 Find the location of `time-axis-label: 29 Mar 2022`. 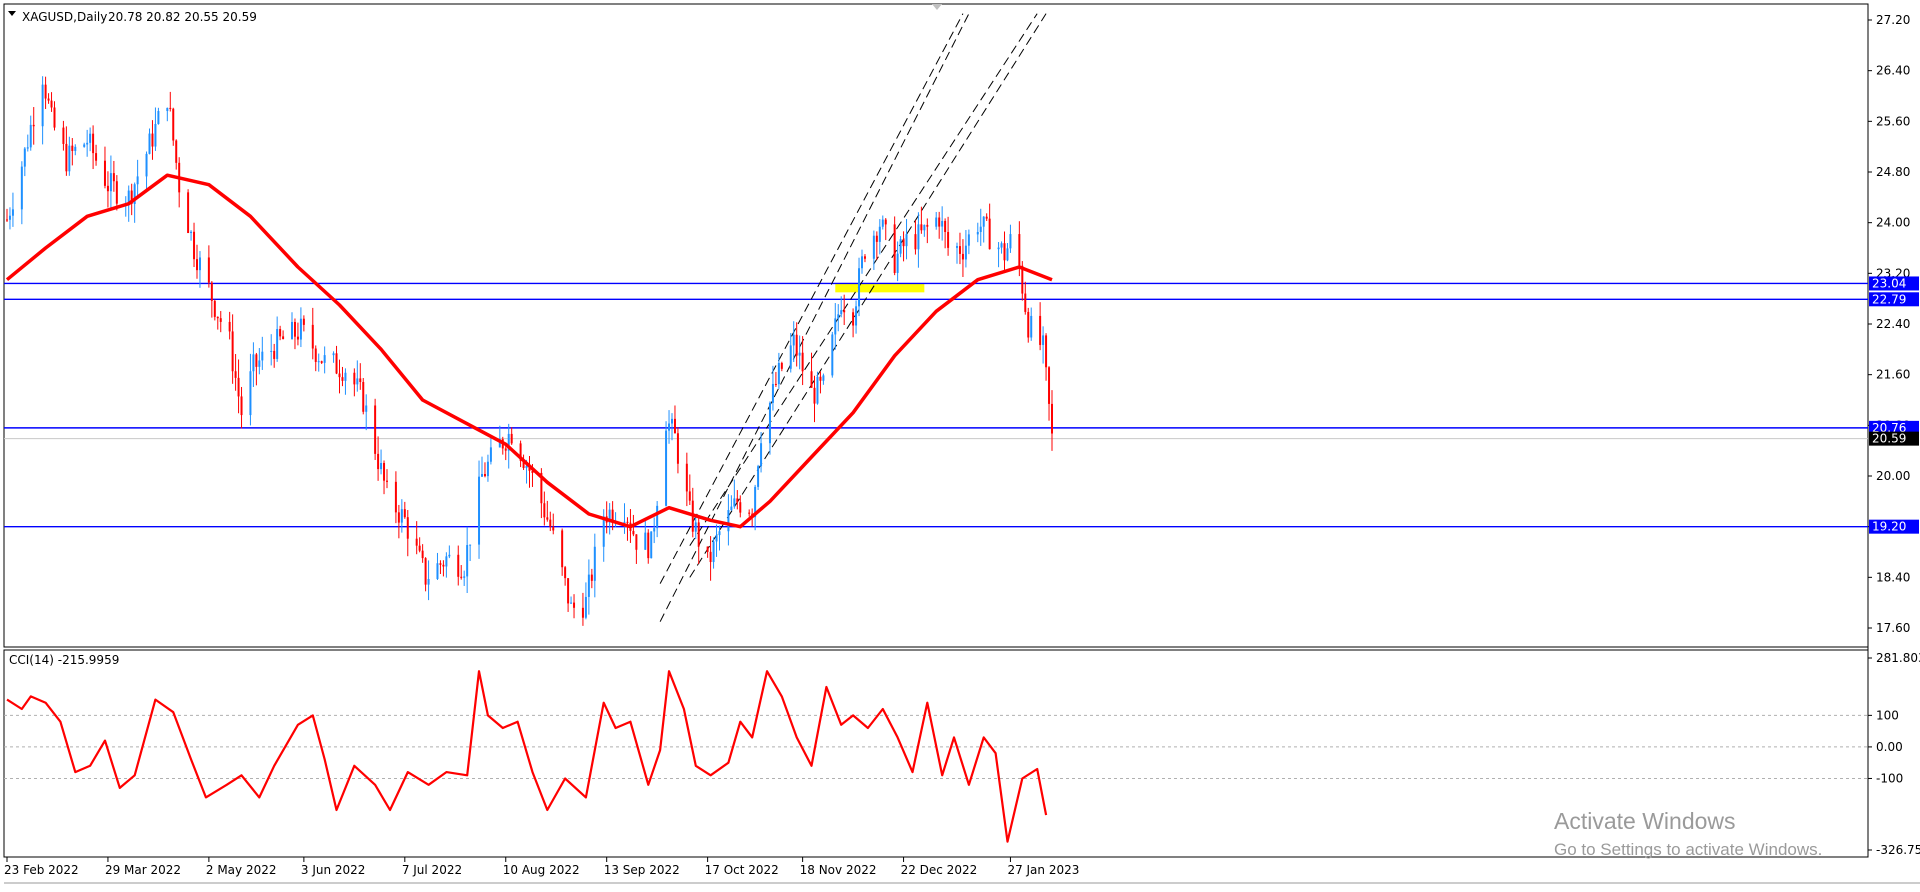

time-axis-label: 29 Mar 2022 is located at coordinates (143, 870).